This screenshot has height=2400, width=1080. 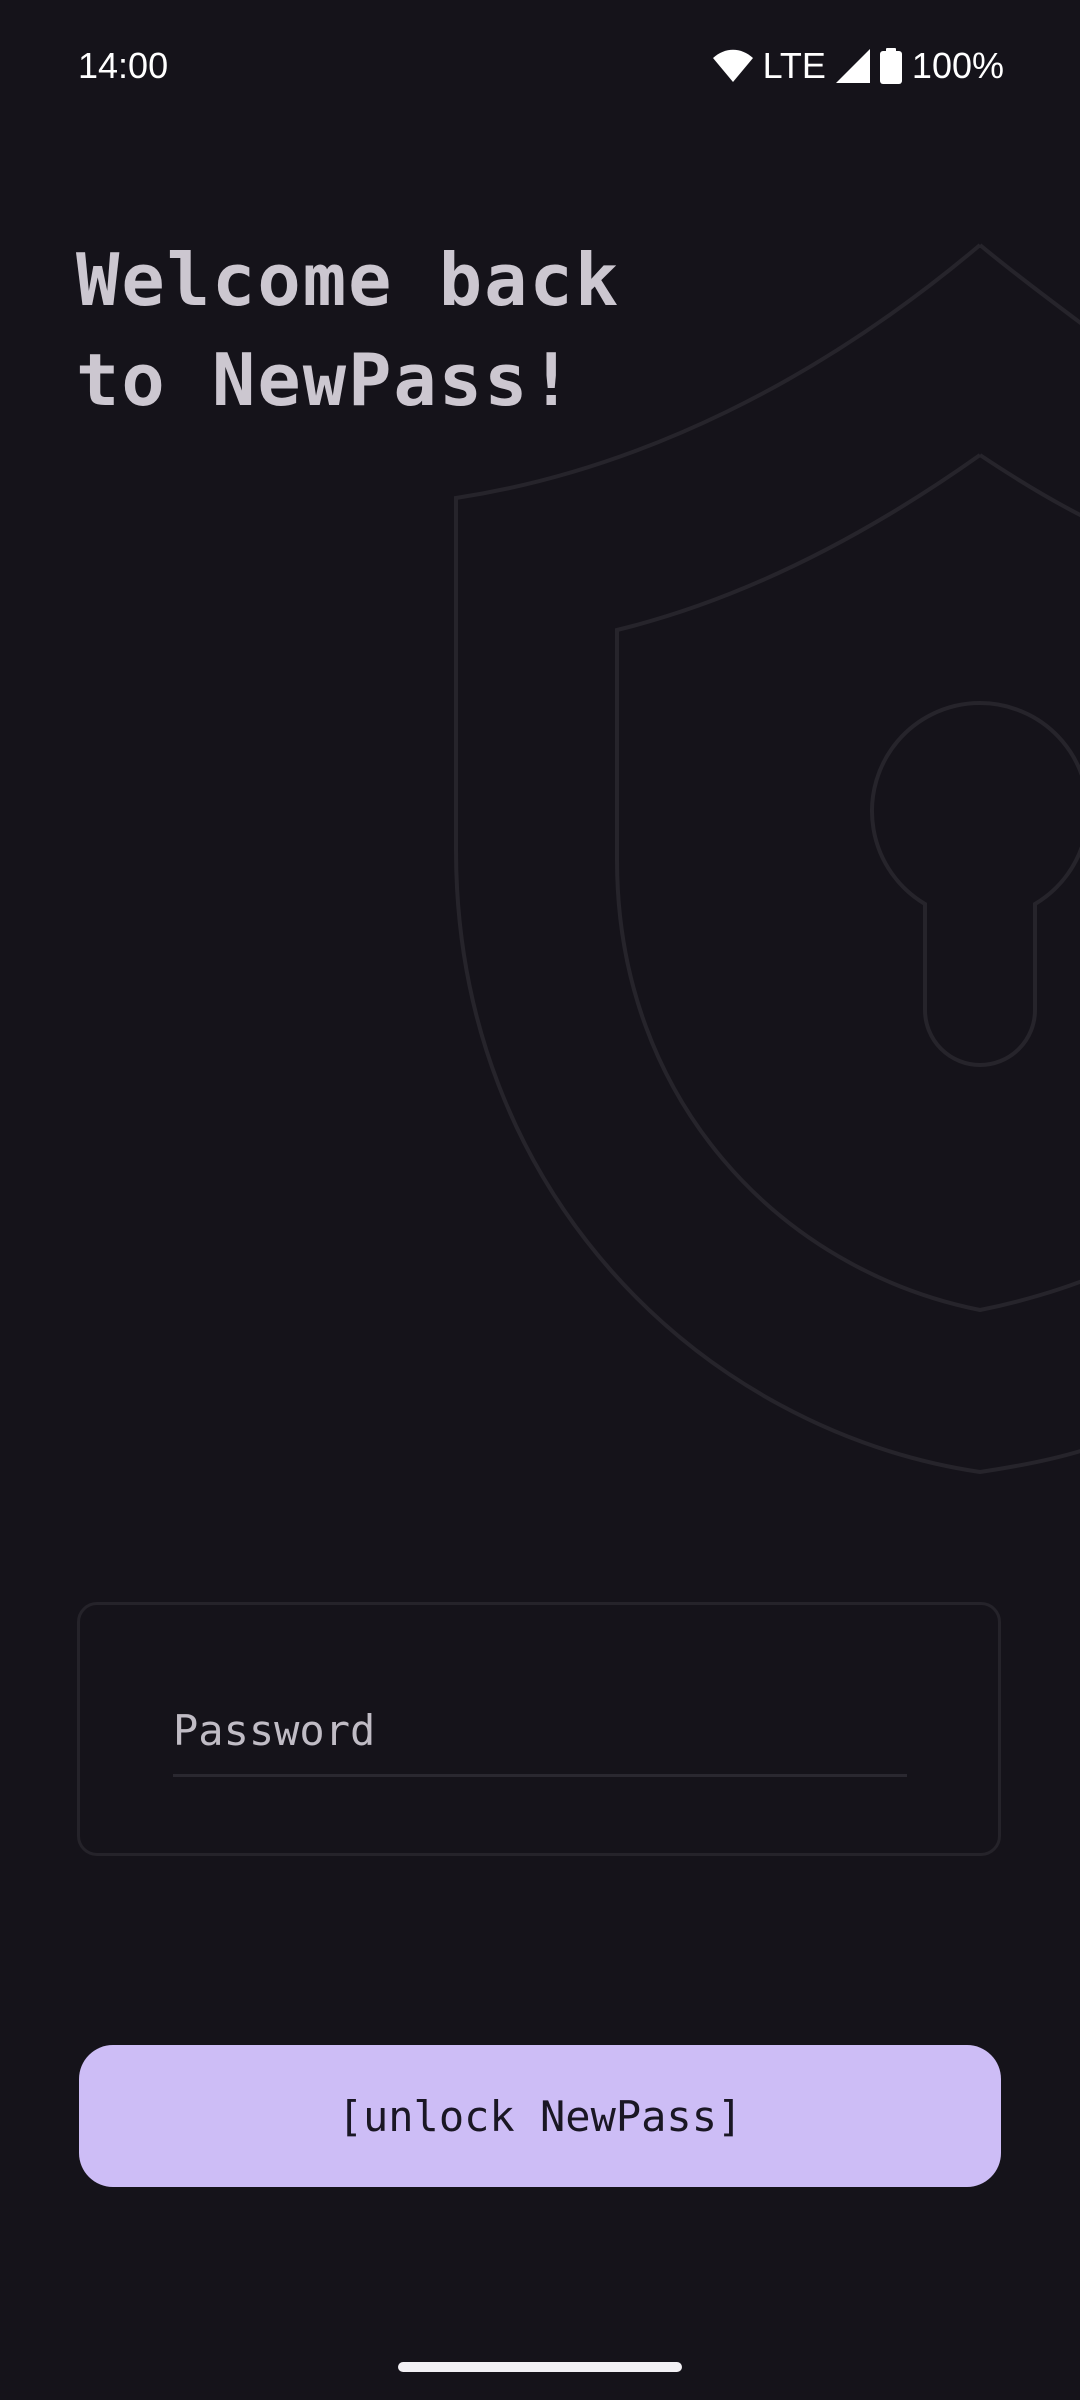 What do you see at coordinates (540, 65) in the screenshot?
I see `status-bar: 14:00 LTE 100%` at bounding box center [540, 65].